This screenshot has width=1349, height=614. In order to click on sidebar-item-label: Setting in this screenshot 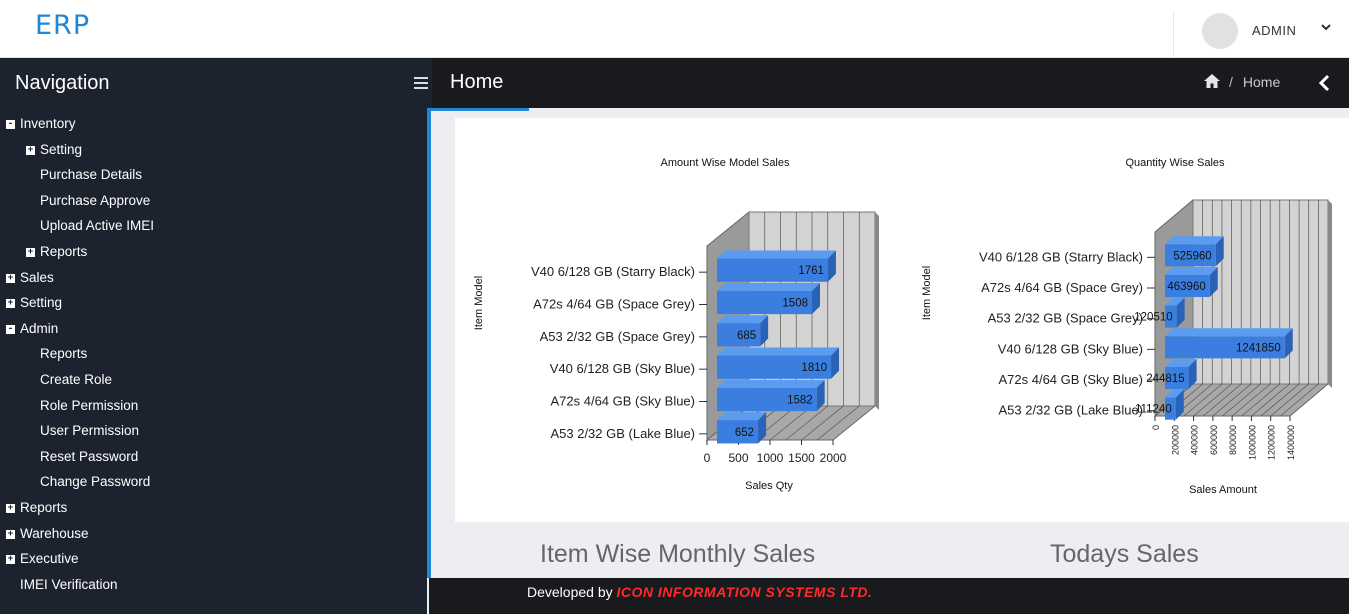, I will do `click(61, 149)`.